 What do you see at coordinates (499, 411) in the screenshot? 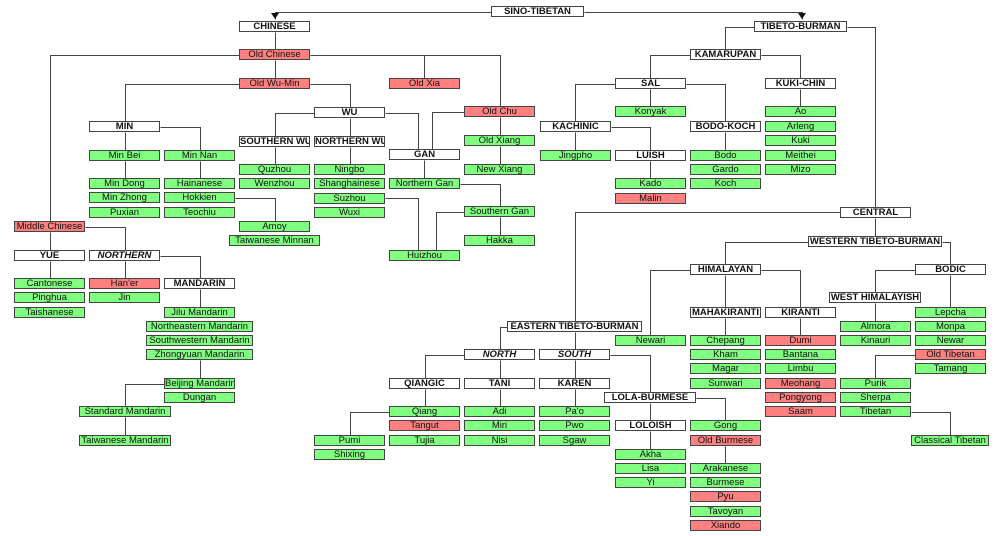
I see `node-adi: Adi` at bounding box center [499, 411].